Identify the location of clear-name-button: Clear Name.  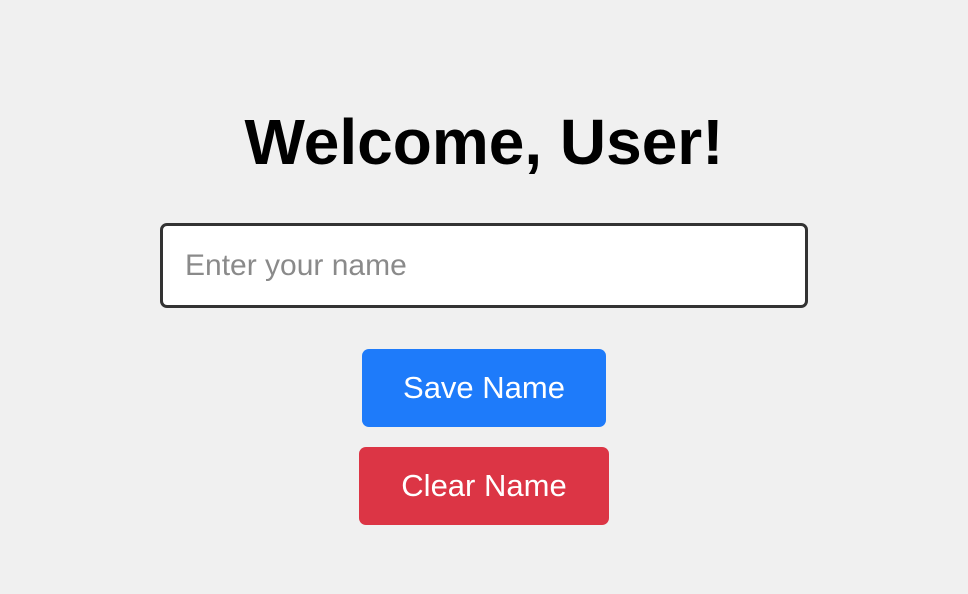
(484, 486).